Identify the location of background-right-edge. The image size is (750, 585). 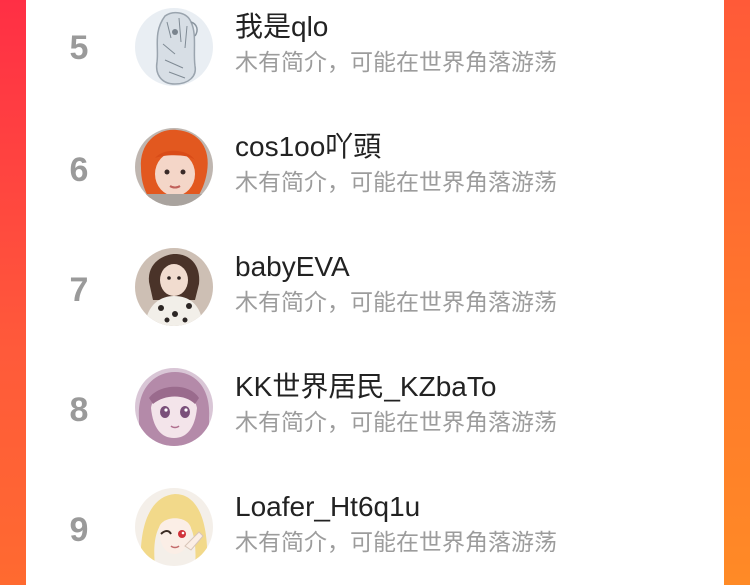
(737, 292).